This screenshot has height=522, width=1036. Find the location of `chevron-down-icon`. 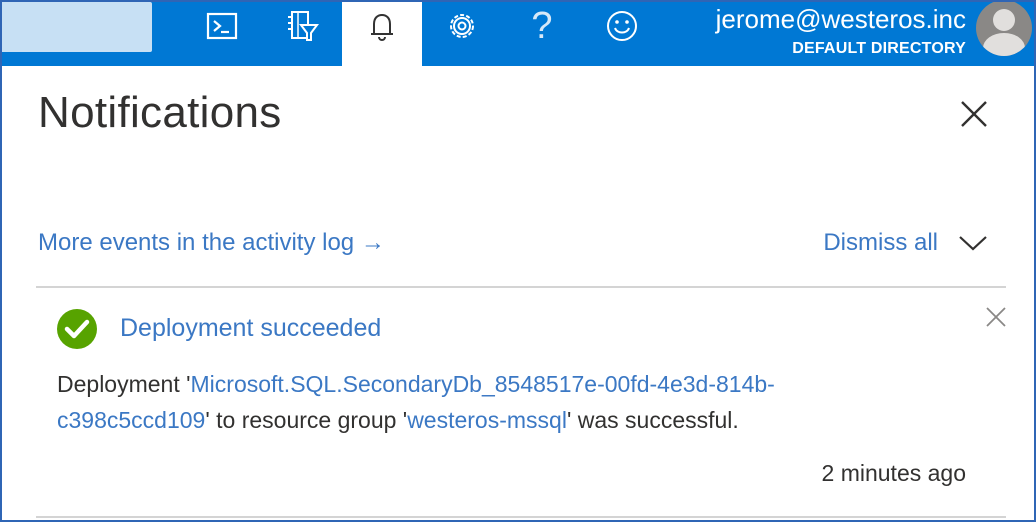

chevron-down-icon is located at coordinates (973, 243).